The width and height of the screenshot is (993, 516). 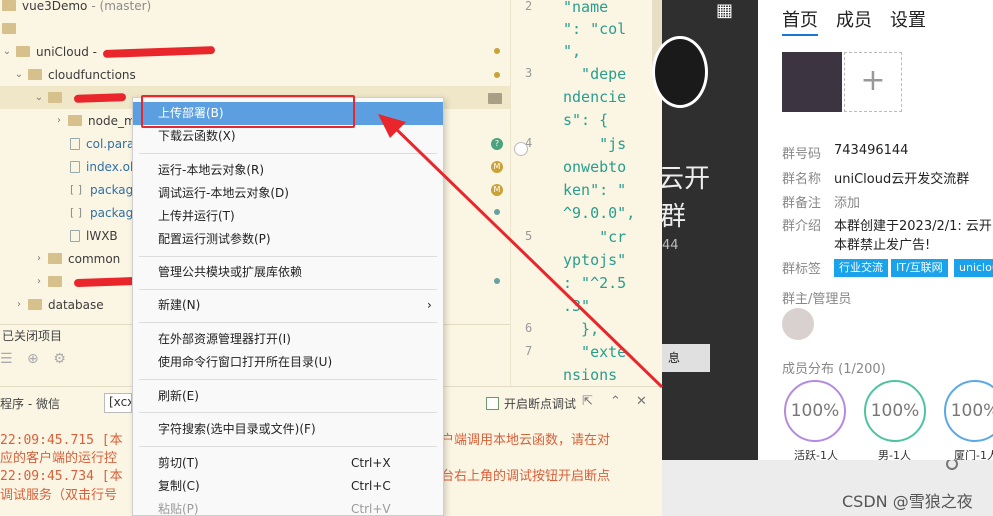 I want to click on menu-item-paste: 粘贴(P) Ctrl+V, so click(x=288, y=507).